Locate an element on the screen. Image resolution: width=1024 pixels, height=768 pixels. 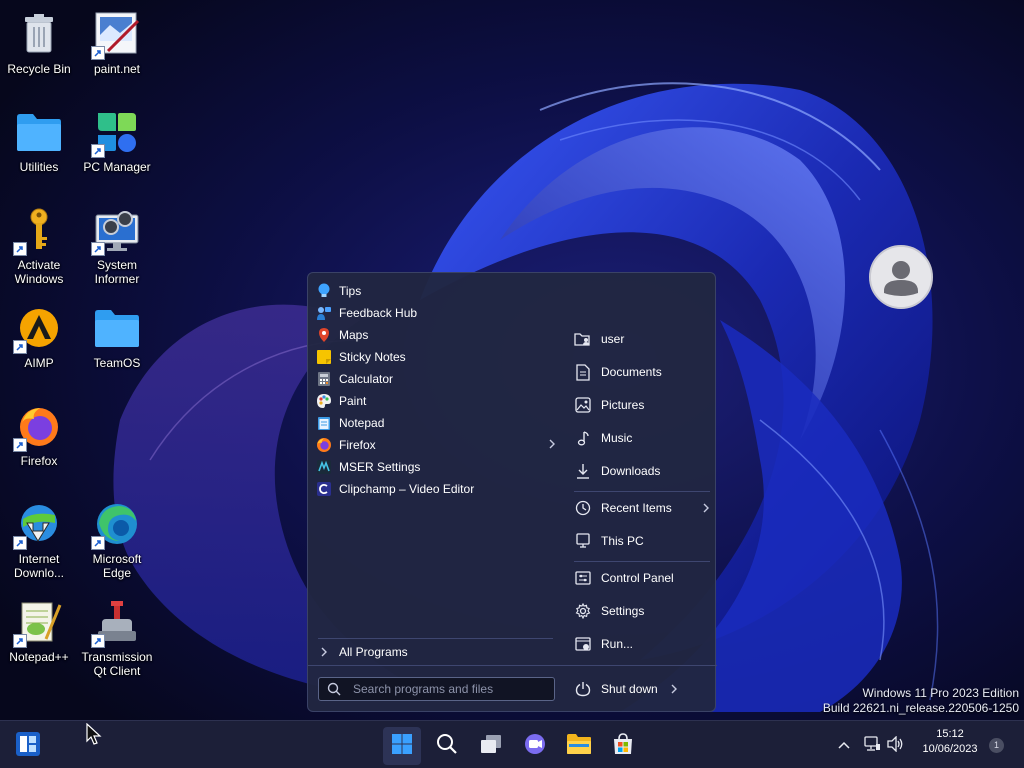
taskbar-search-button is located at coordinates (447, 746).